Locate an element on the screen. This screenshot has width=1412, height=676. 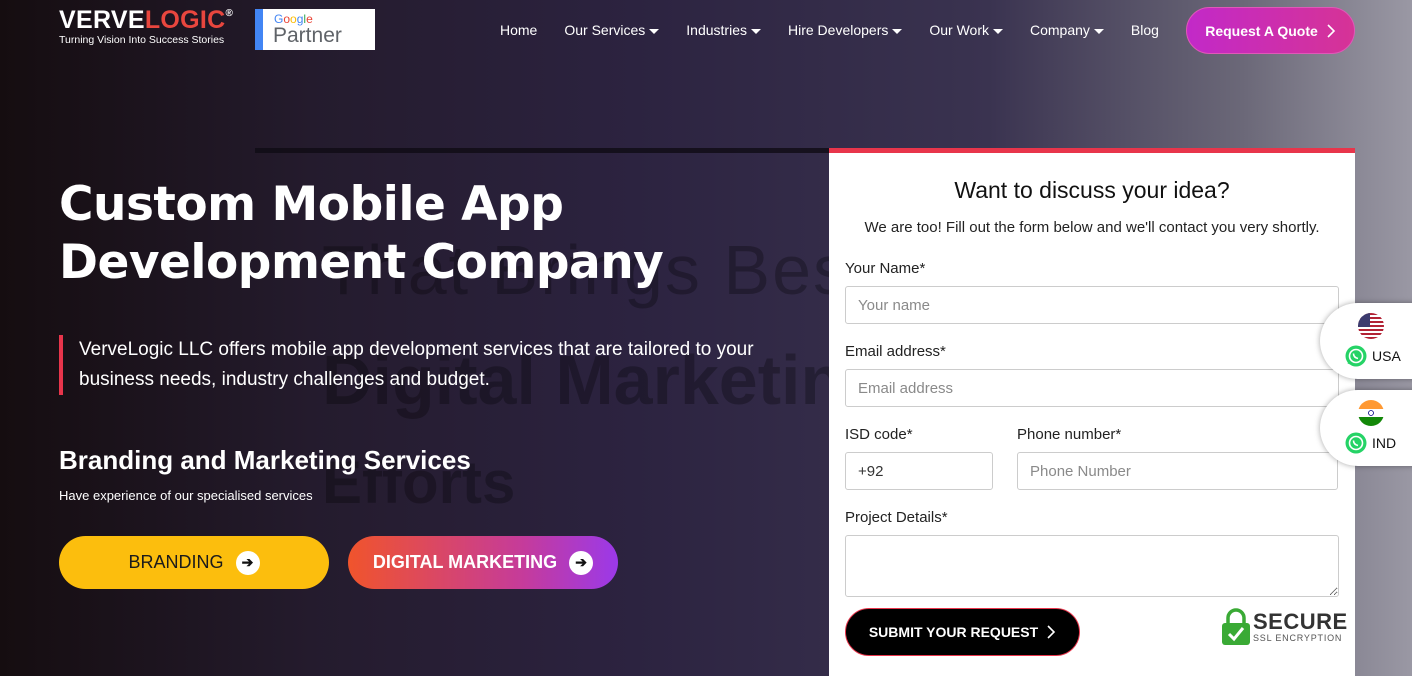
google-partner-badge: Google Partner is located at coordinates (315, 29).